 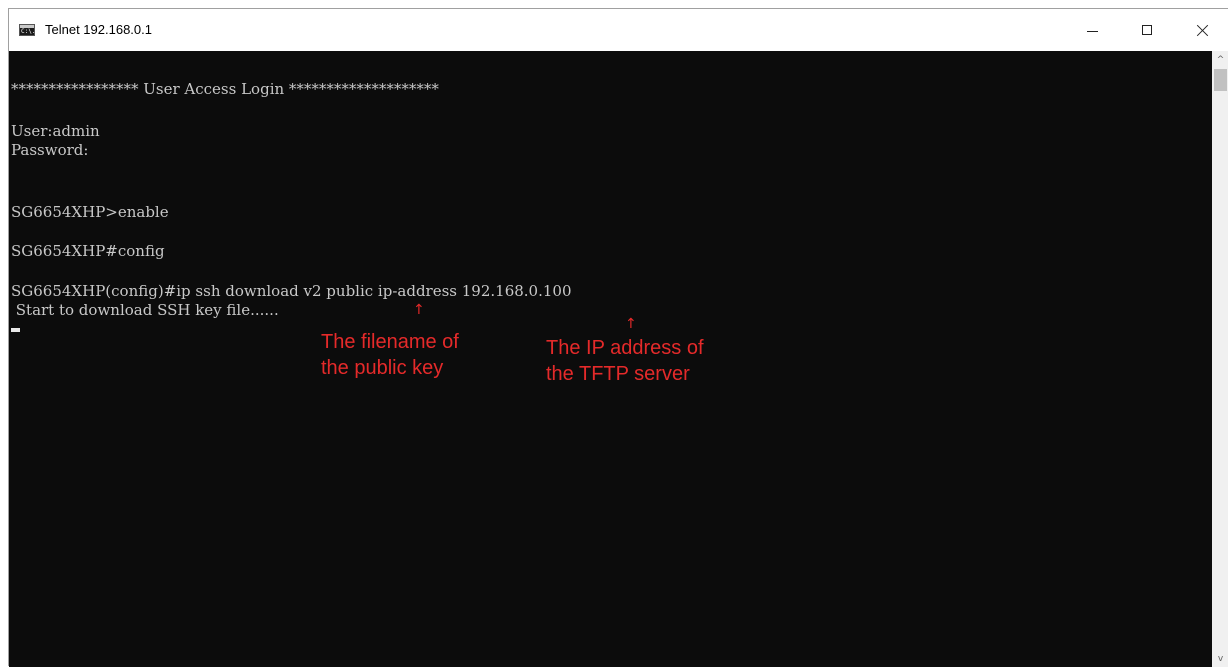 I want to click on ip-address-arrow-icon: ↑, so click(x=631, y=324).